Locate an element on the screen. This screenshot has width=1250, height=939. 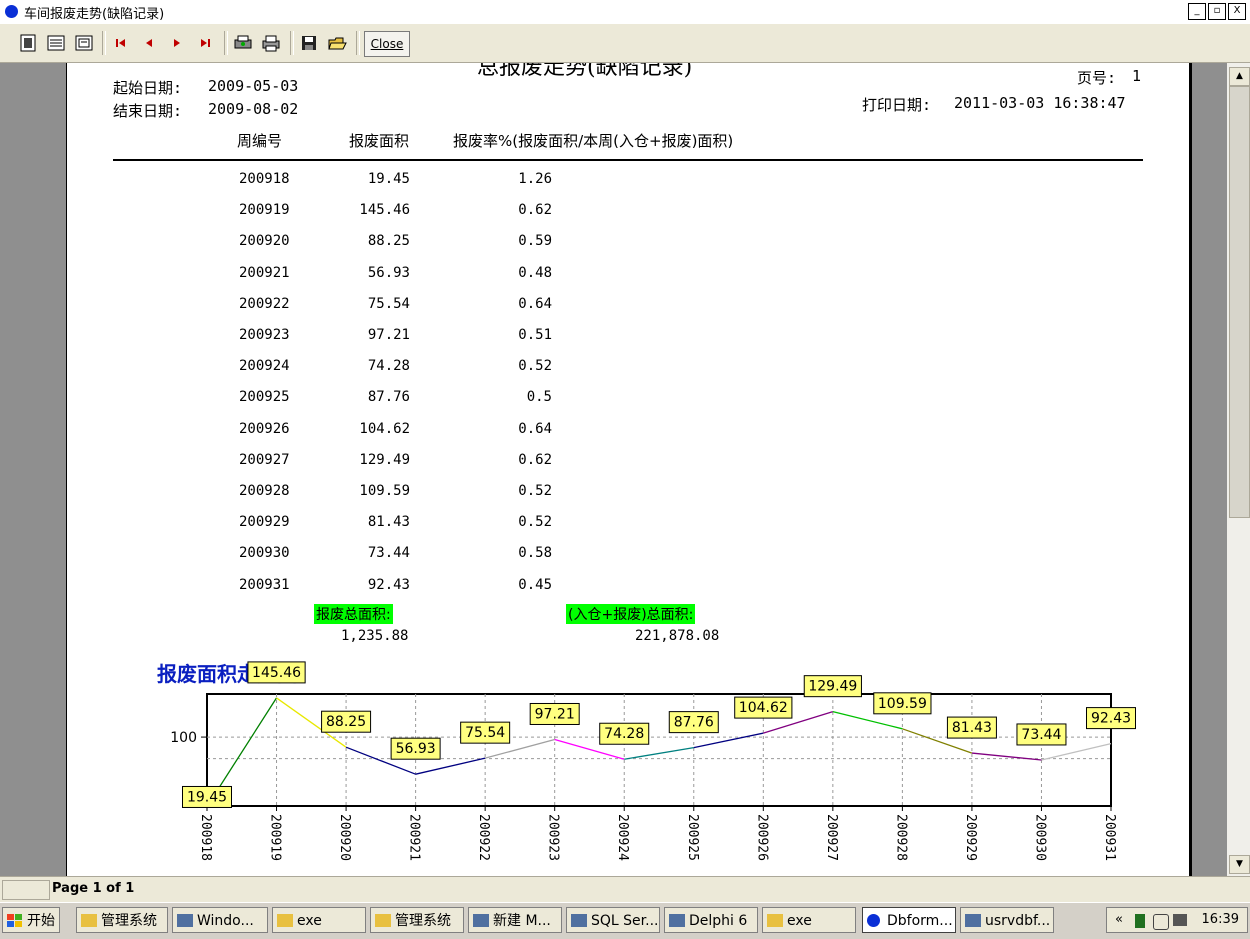
table-cell-week: 200928 is located at coordinates (264, 491).